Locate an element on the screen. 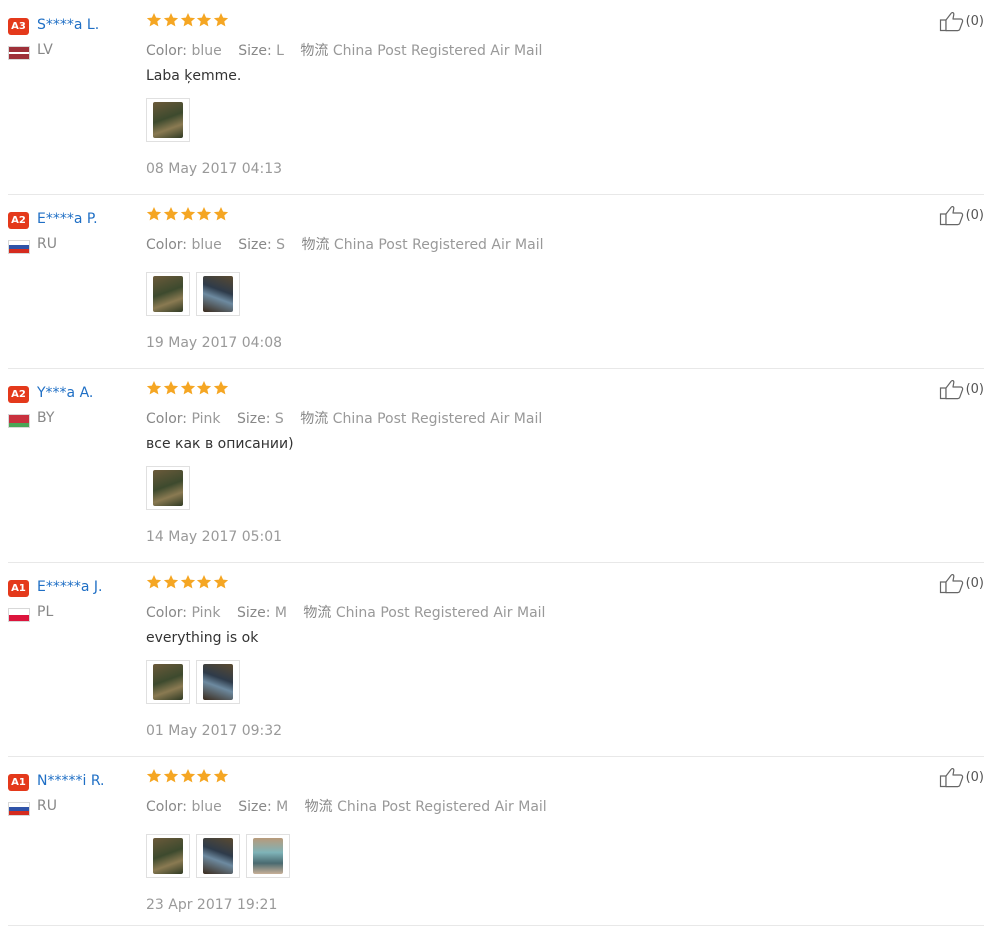 Image resolution: width=1000 pixels, height=926 pixels. reviewer-country: PL is located at coordinates (45, 612).